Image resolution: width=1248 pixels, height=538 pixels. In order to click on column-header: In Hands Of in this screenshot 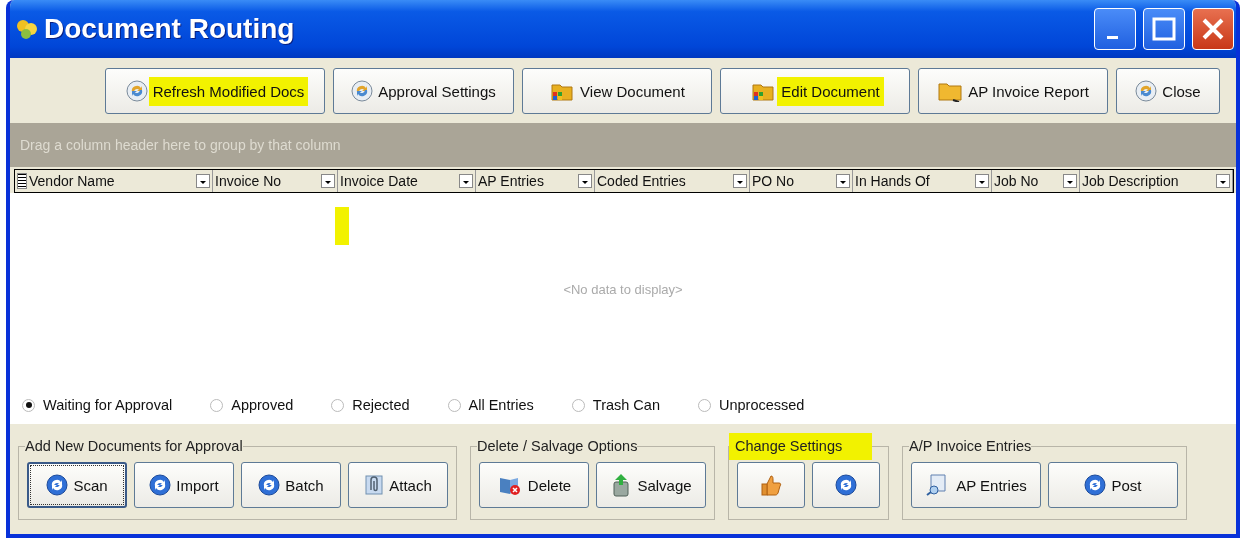, I will do `click(914, 181)`.